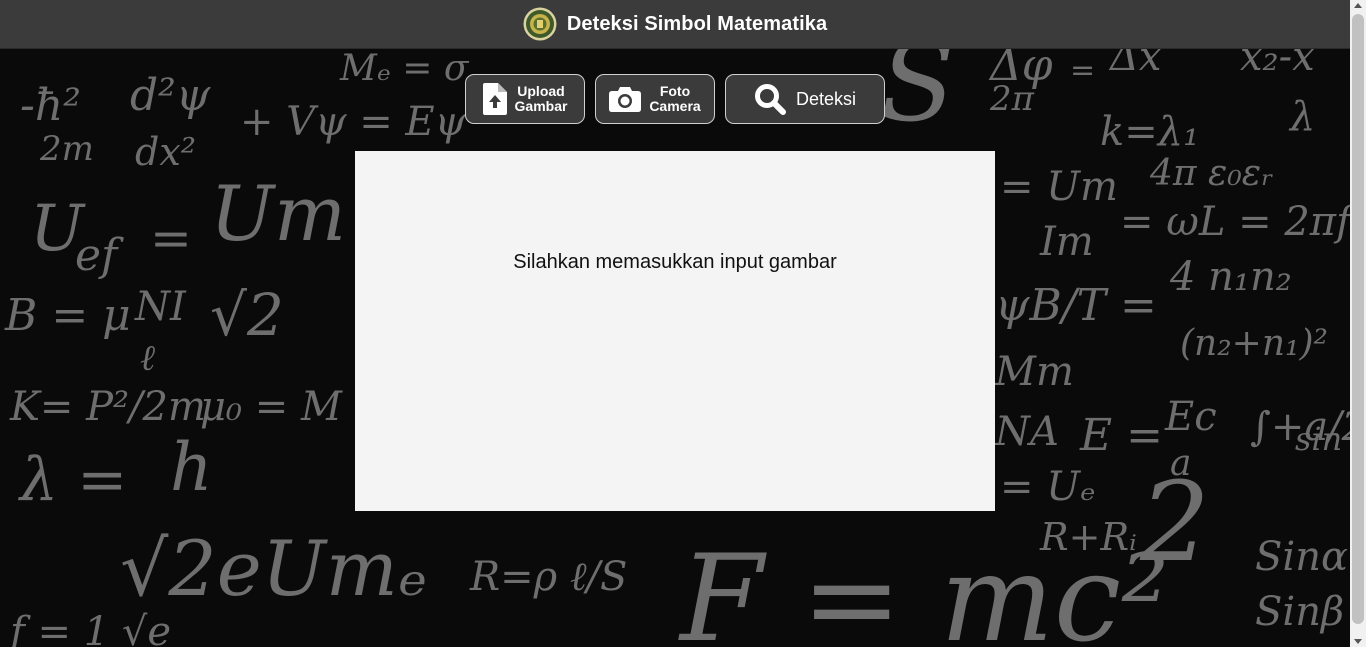 The image size is (1366, 647). I want to click on svg-text: 2m, so click(66, 149).